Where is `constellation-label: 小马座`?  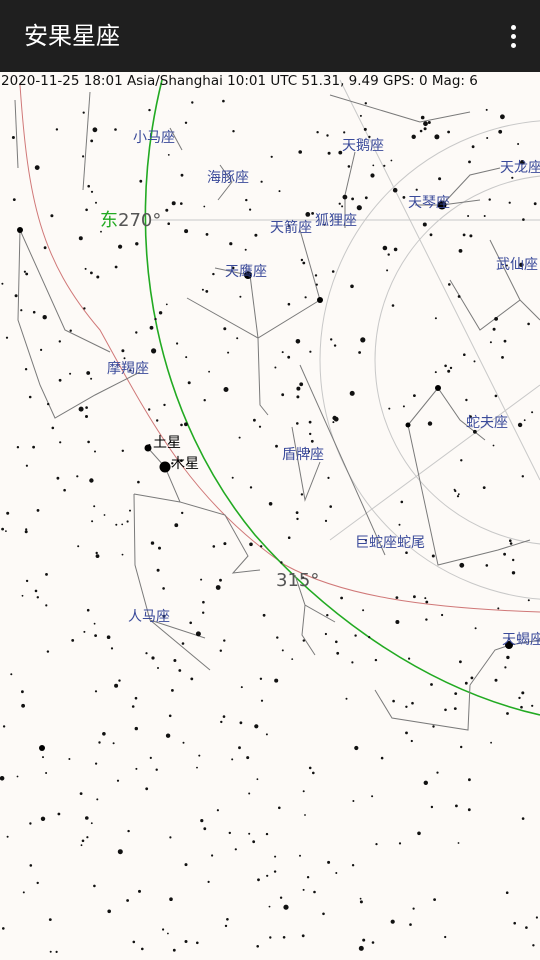 constellation-label: 小马座 is located at coordinates (154, 138).